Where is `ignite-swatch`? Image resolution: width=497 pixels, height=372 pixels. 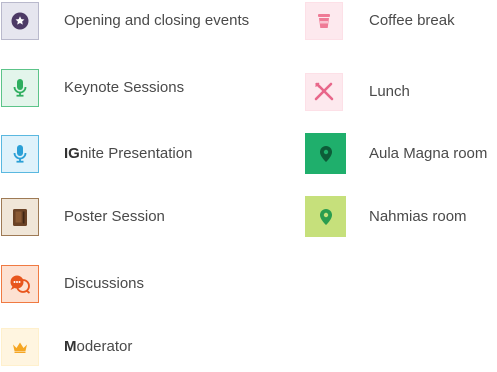 ignite-swatch is located at coordinates (20, 154).